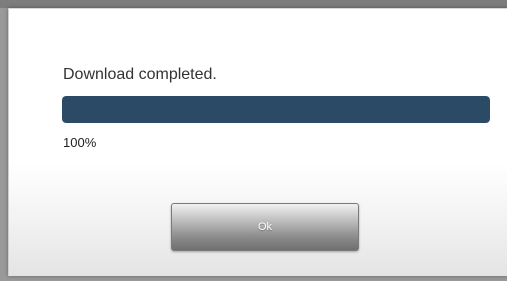  I want to click on progress-bar-fill, so click(276, 109).